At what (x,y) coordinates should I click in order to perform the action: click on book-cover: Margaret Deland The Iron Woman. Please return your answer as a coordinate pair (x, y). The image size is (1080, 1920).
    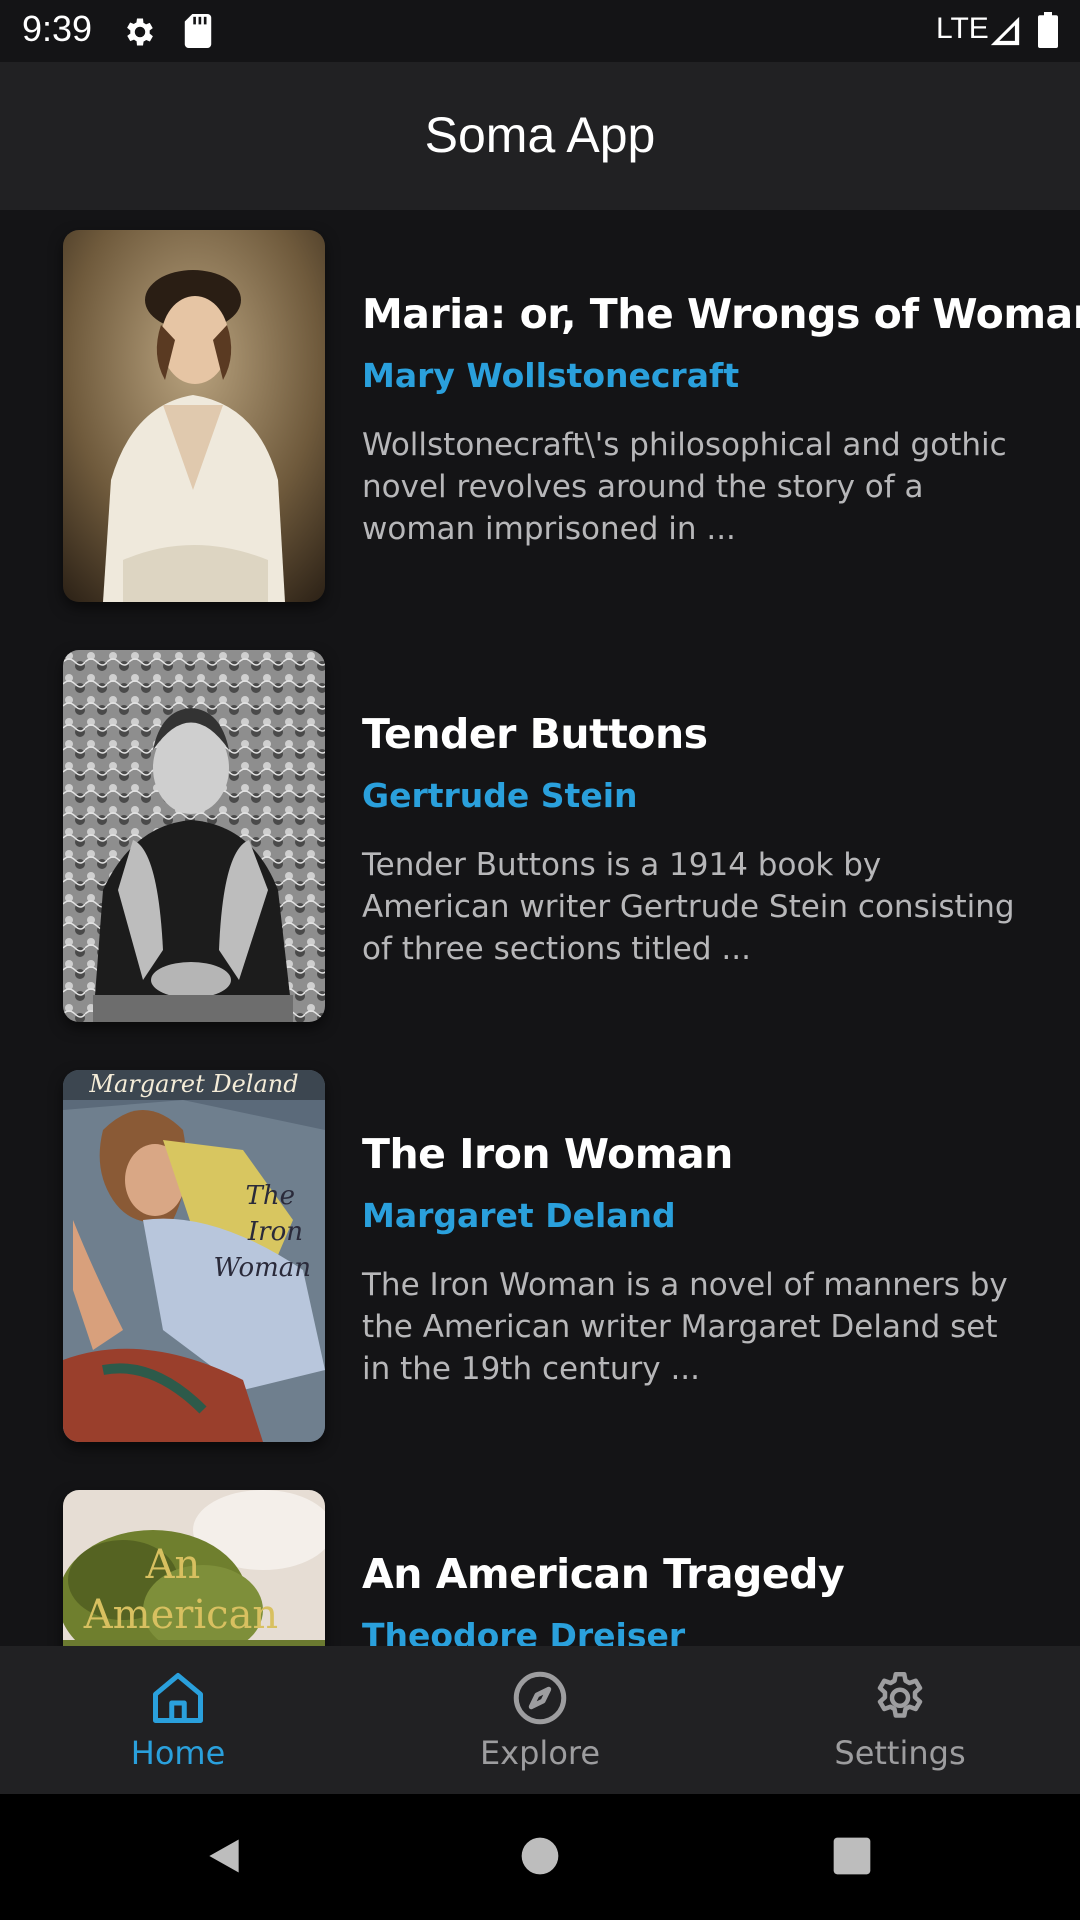
    Looking at the image, I should click on (194, 1256).